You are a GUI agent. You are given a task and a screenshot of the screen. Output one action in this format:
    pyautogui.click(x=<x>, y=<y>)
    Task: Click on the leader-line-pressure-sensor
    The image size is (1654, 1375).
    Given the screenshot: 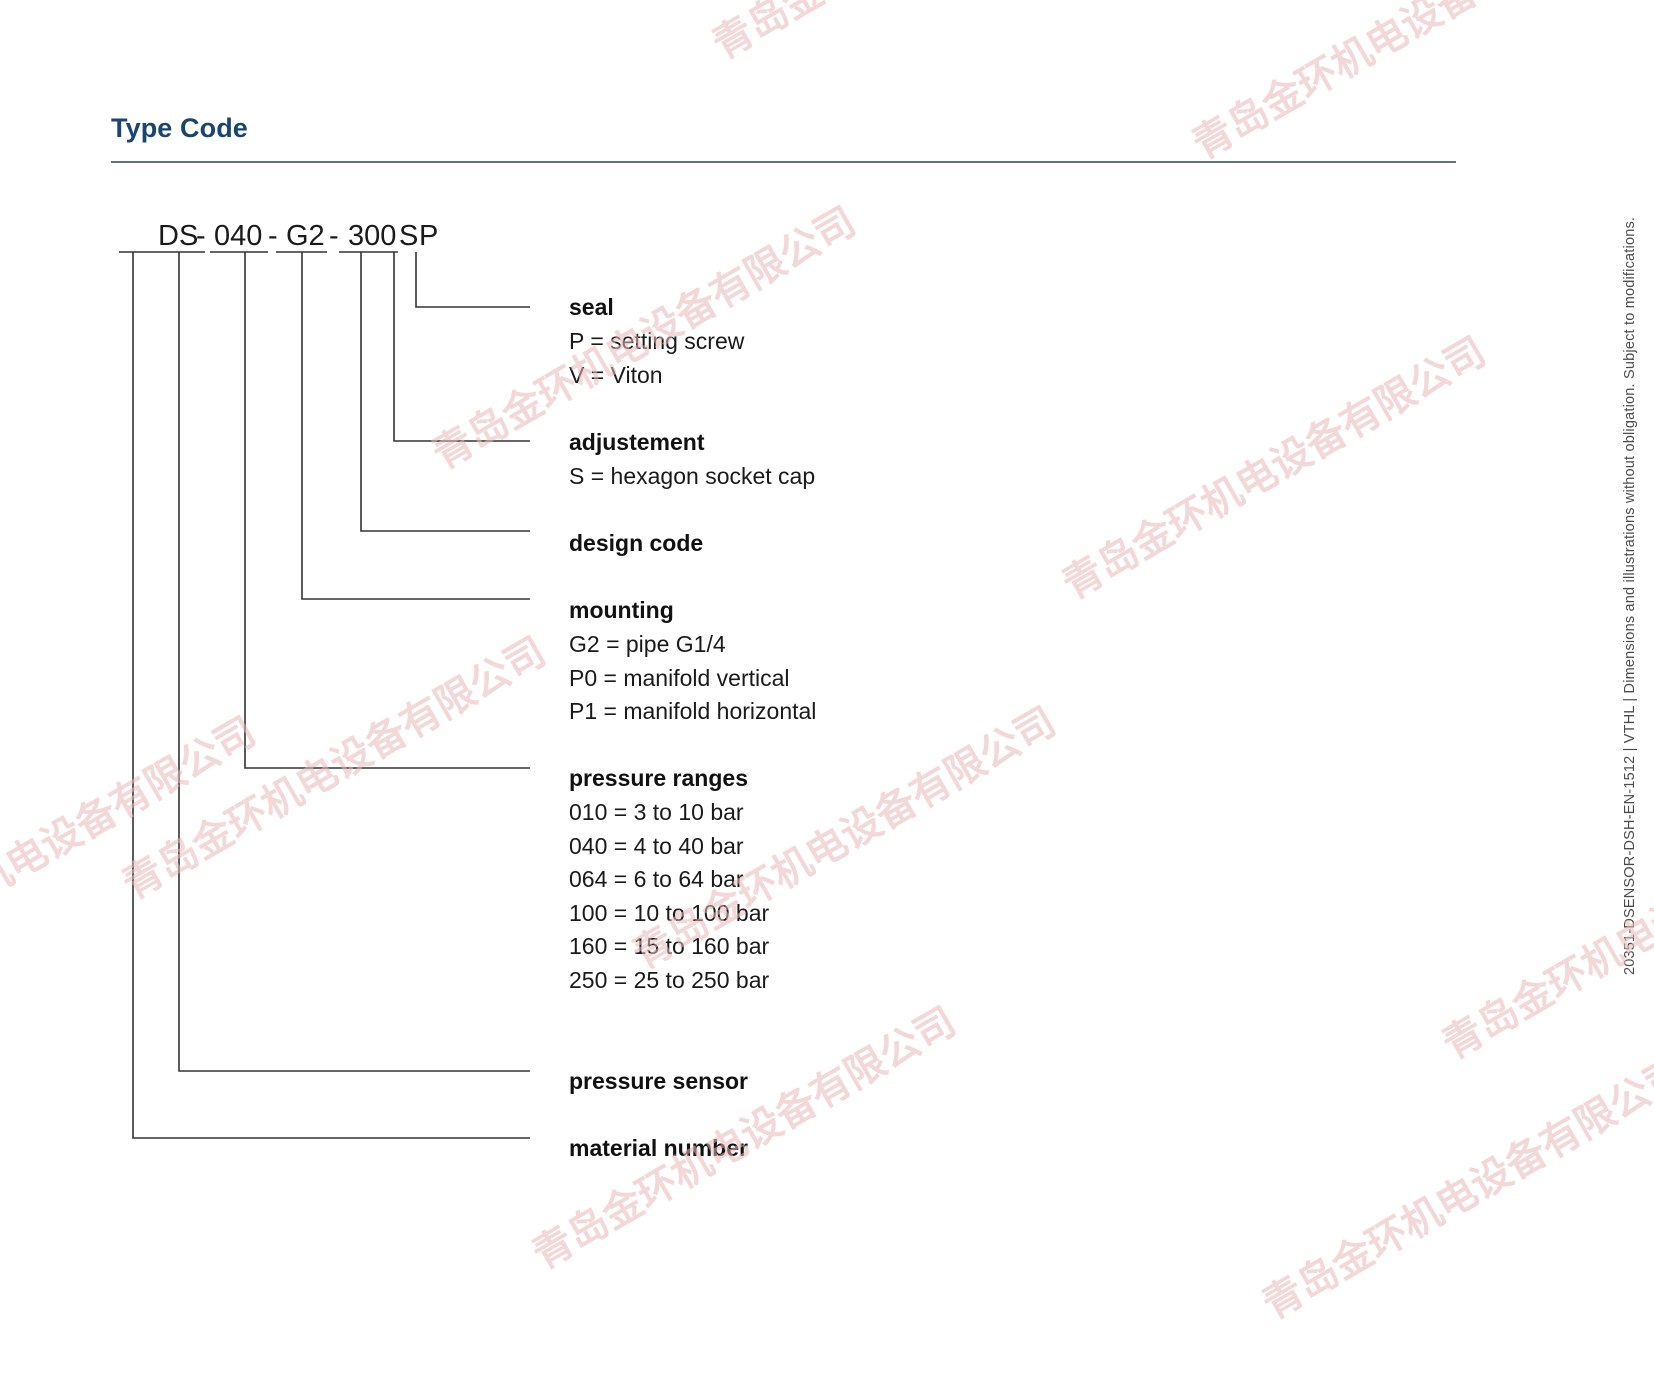 What is the action you would take?
    pyautogui.click(x=354, y=662)
    